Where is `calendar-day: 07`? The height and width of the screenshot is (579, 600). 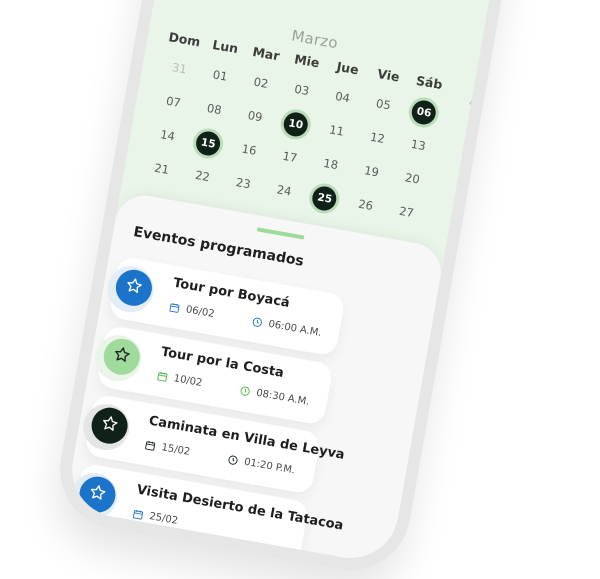
calendar-day: 07 is located at coordinates (173, 101).